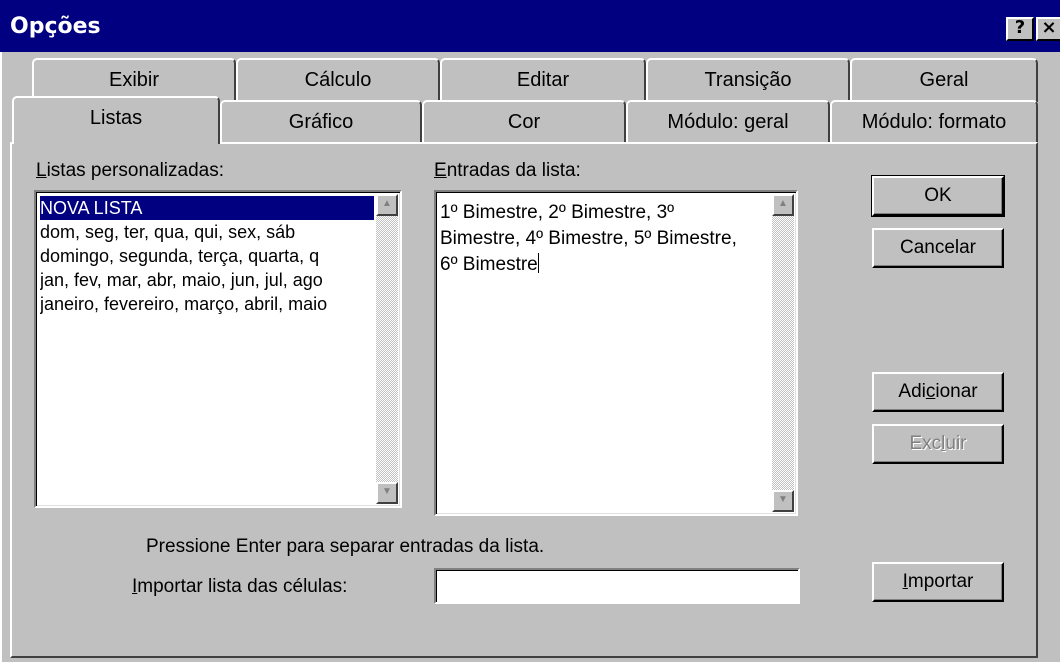 The width and height of the screenshot is (1060, 662). What do you see at coordinates (130, 170) in the screenshot?
I see `custom-lists-label: Listas personalizadas:` at bounding box center [130, 170].